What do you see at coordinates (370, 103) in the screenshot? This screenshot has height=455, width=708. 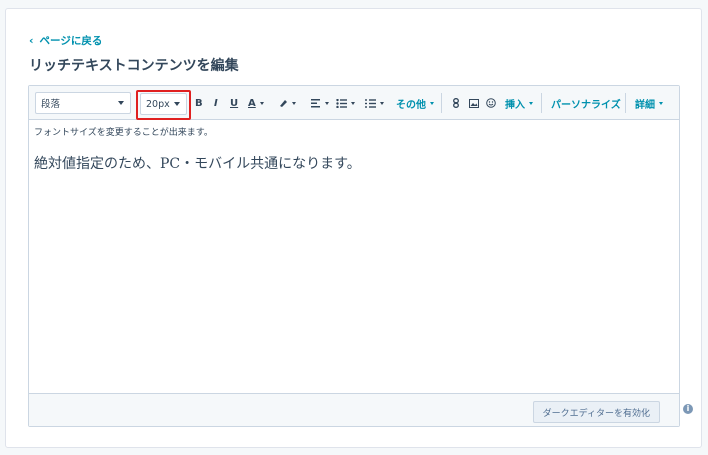 I see `numbered-list-icon` at bounding box center [370, 103].